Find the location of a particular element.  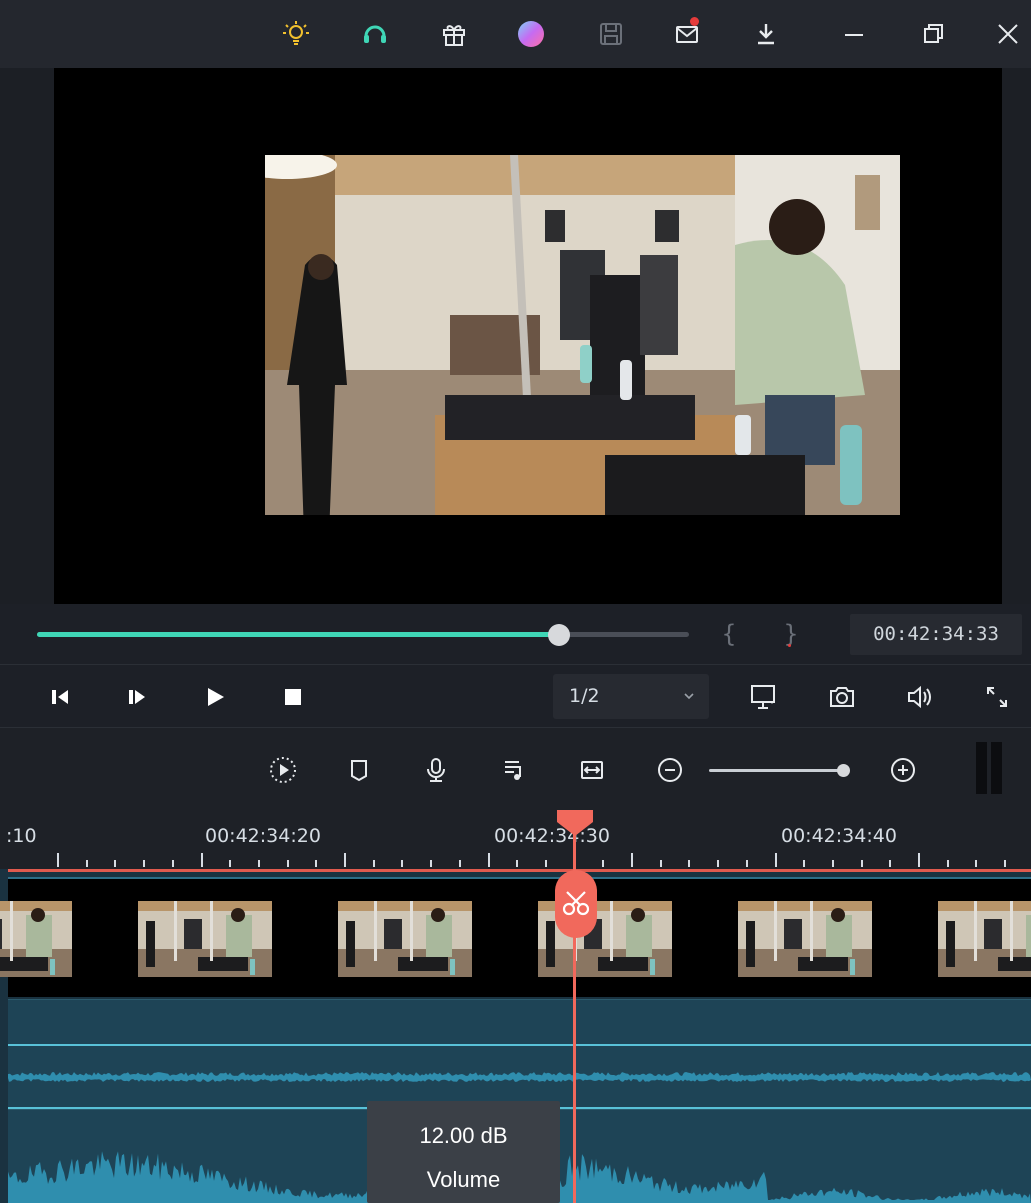

work-area-bar is located at coordinates (519, 870).